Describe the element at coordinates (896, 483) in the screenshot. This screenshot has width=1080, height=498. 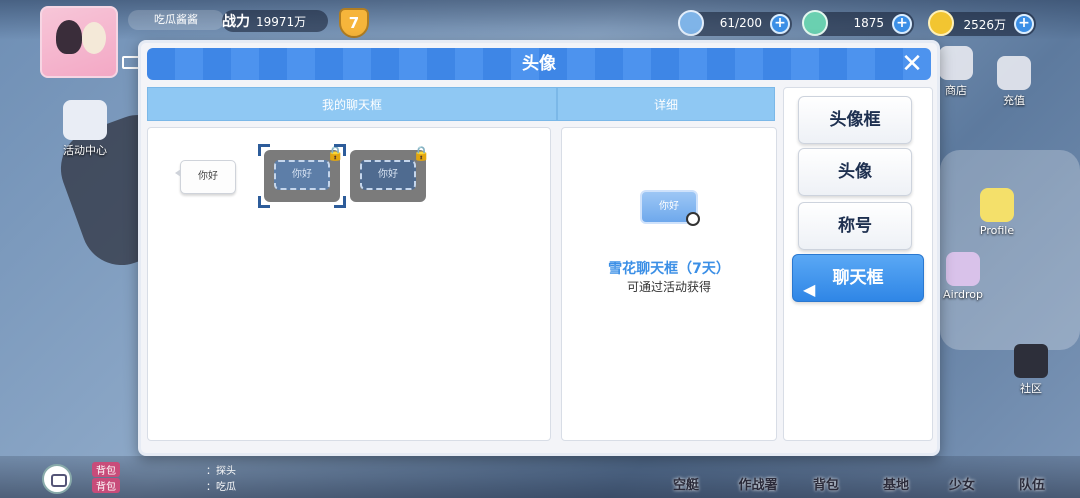
I see `nav-base: 基地` at that location.